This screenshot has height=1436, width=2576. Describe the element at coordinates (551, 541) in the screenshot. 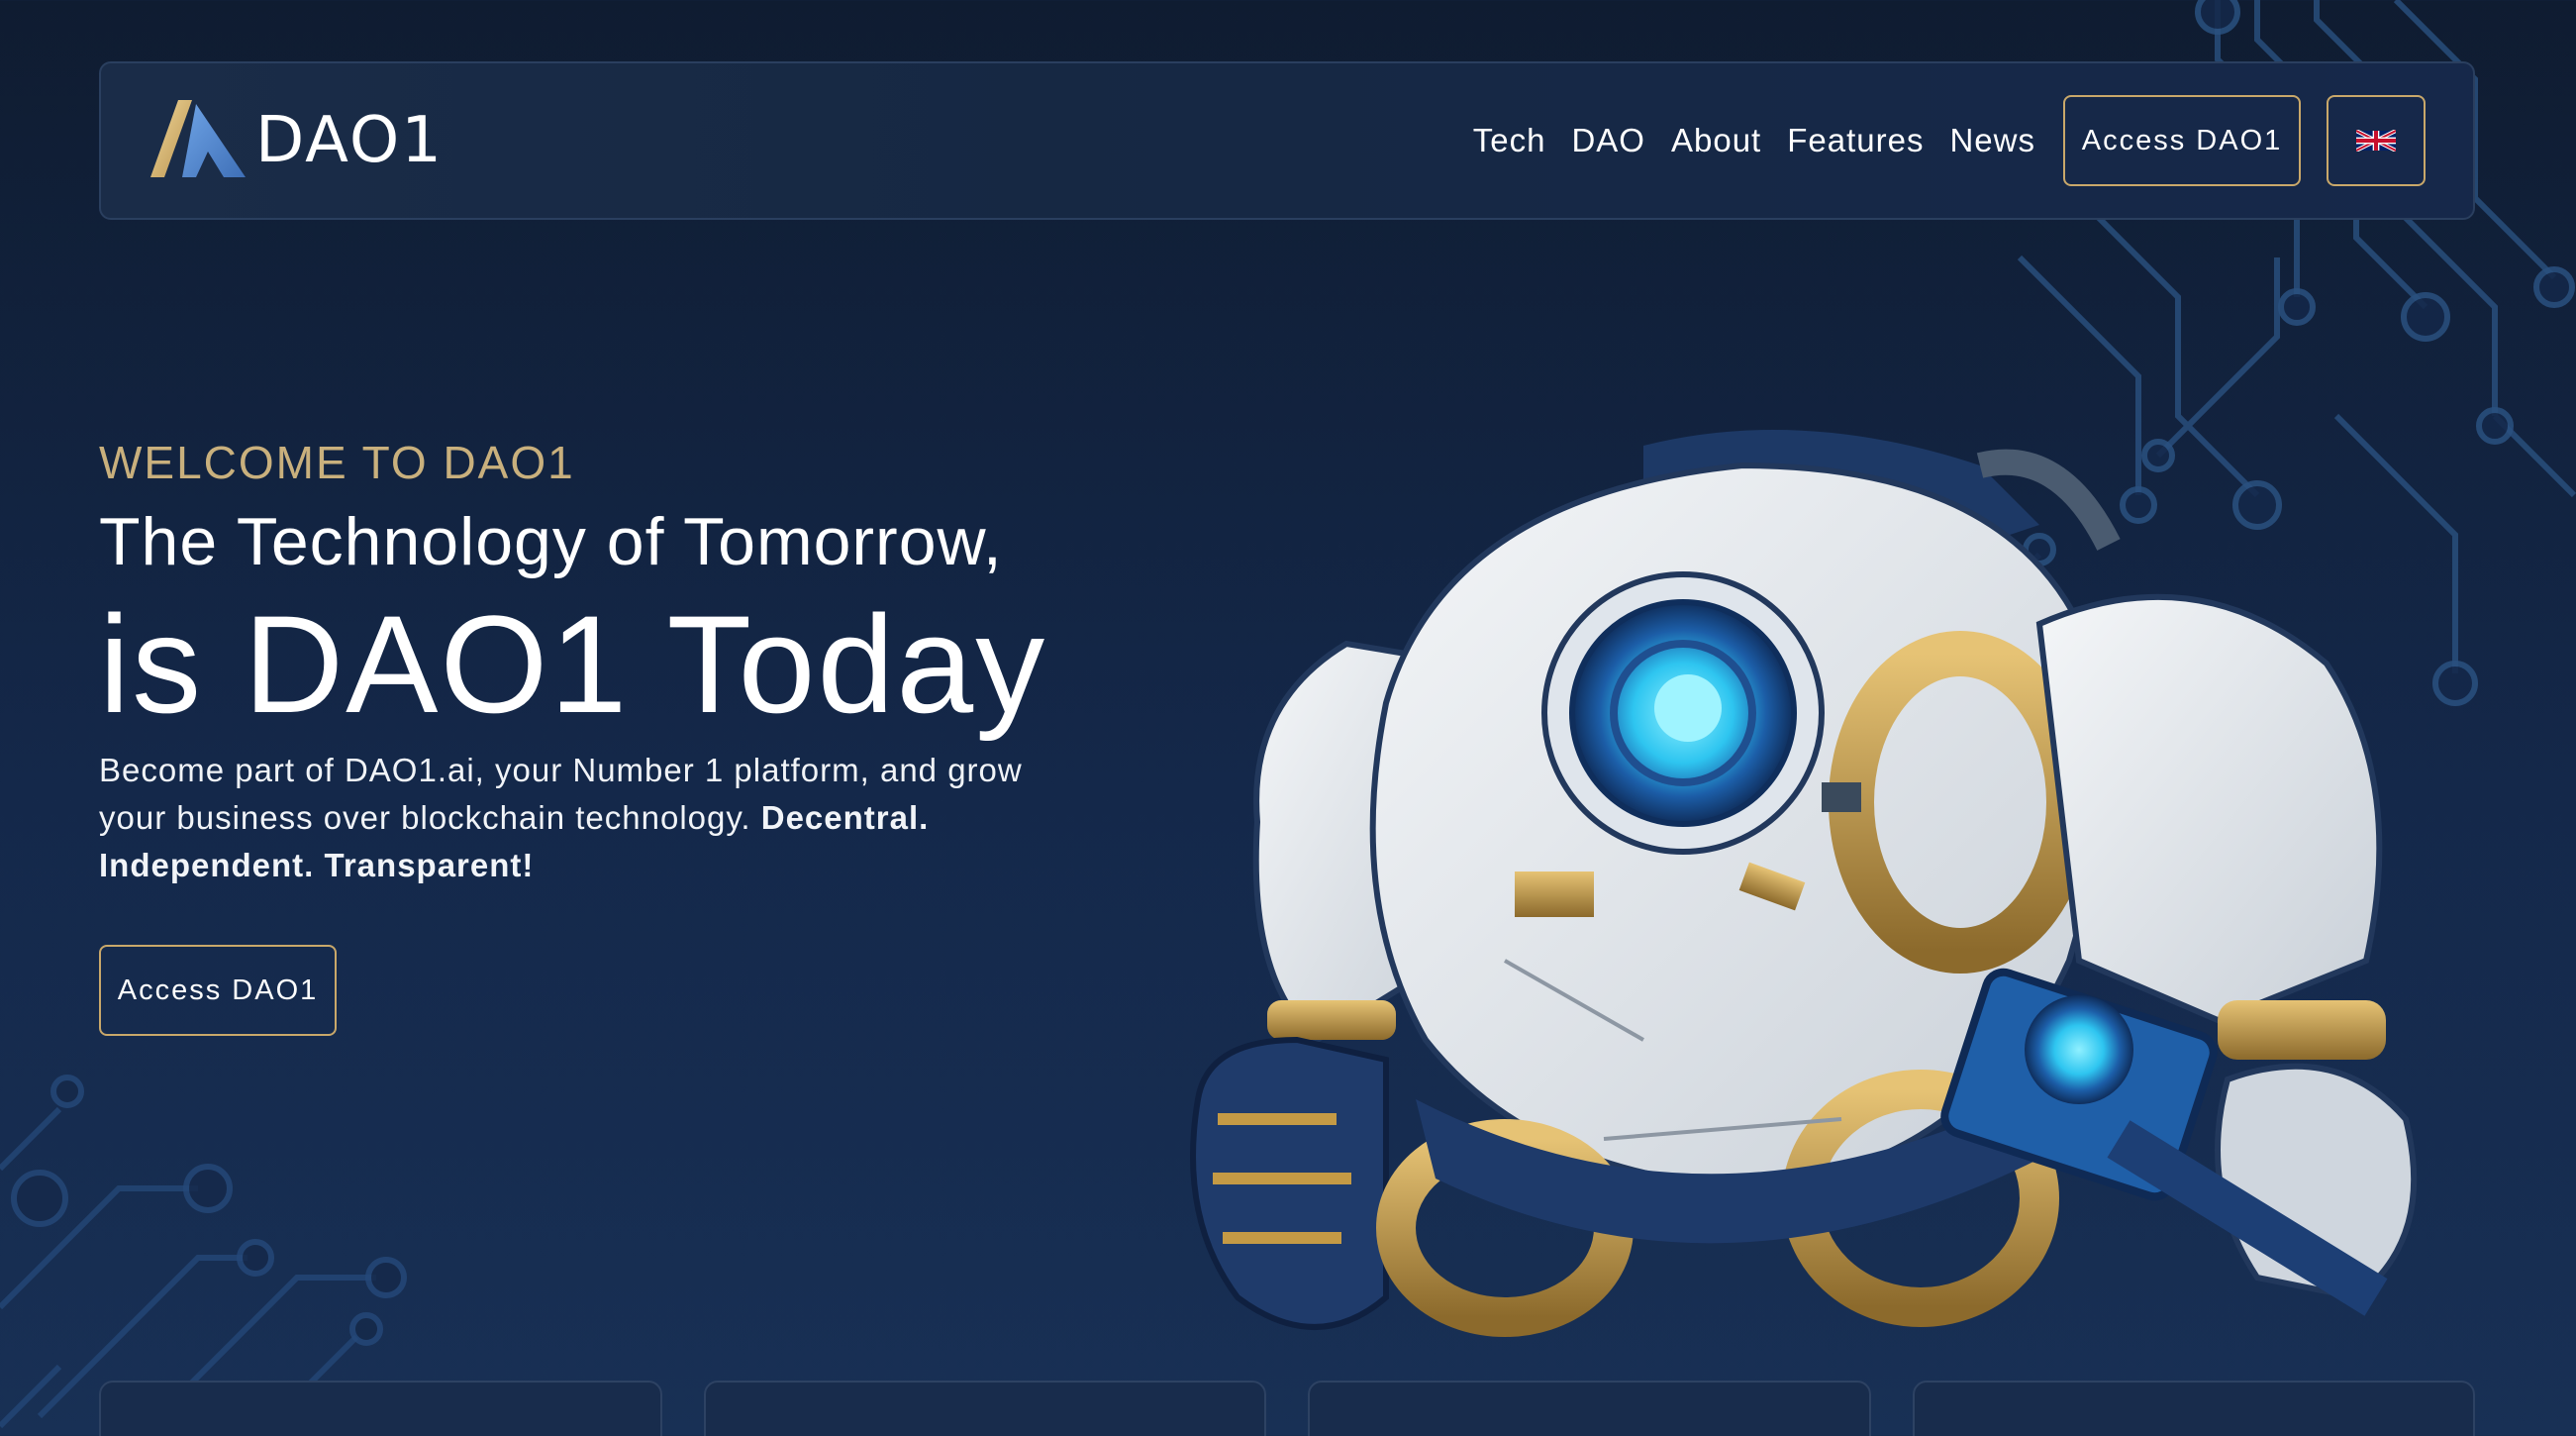

I see `hero-headline-line1: The Technology of Tomorrow,` at that location.